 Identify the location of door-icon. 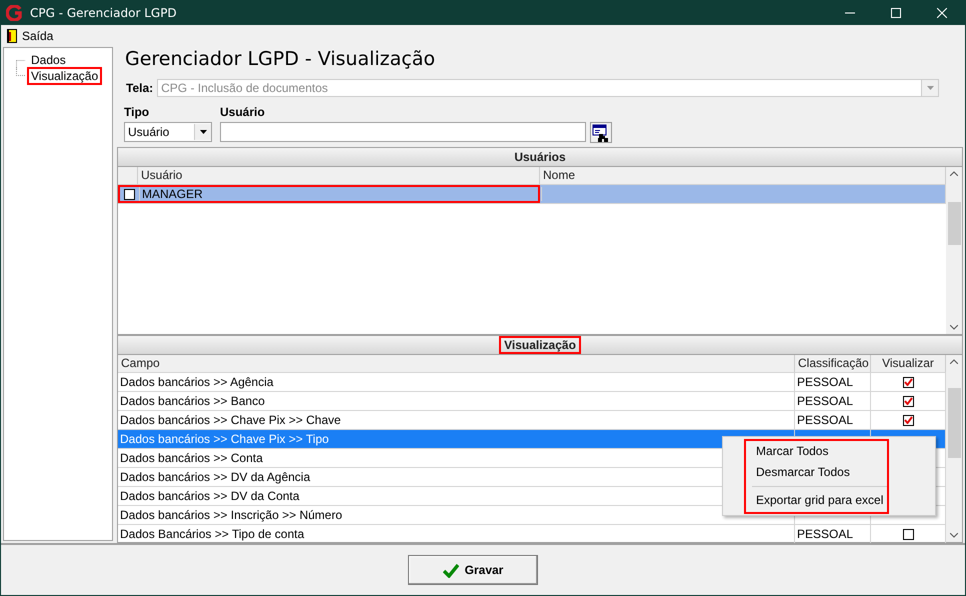
(12, 35).